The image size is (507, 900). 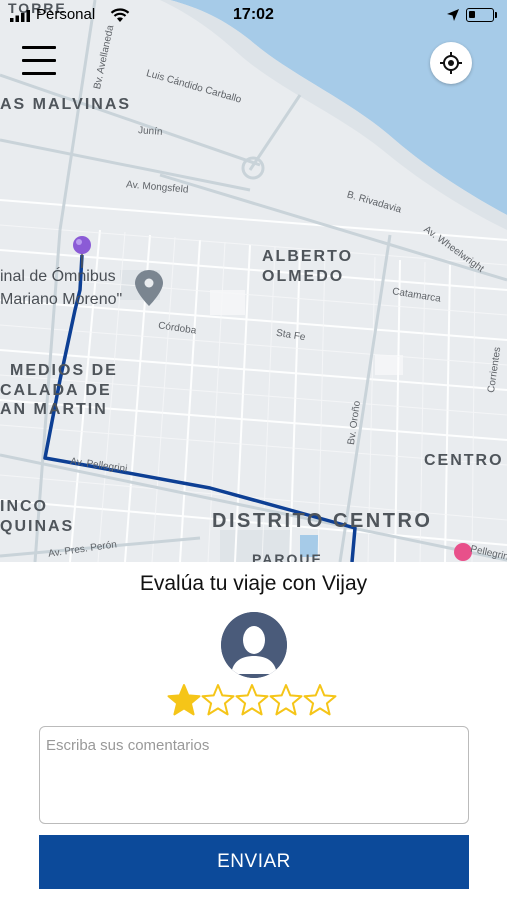 What do you see at coordinates (253, 583) in the screenshot?
I see `rating-title: Evalúa tu viaje con Vijay` at bounding box center [253, 583].